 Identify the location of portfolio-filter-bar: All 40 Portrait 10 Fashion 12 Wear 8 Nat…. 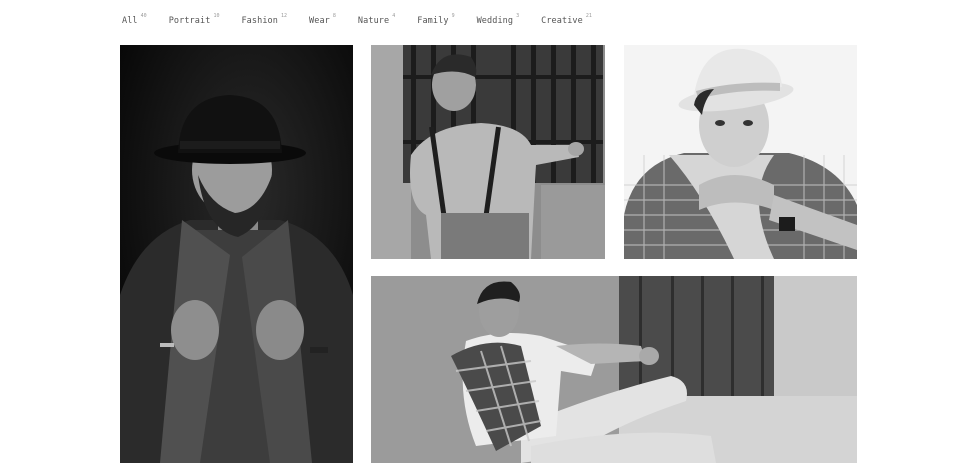
(368, 20).